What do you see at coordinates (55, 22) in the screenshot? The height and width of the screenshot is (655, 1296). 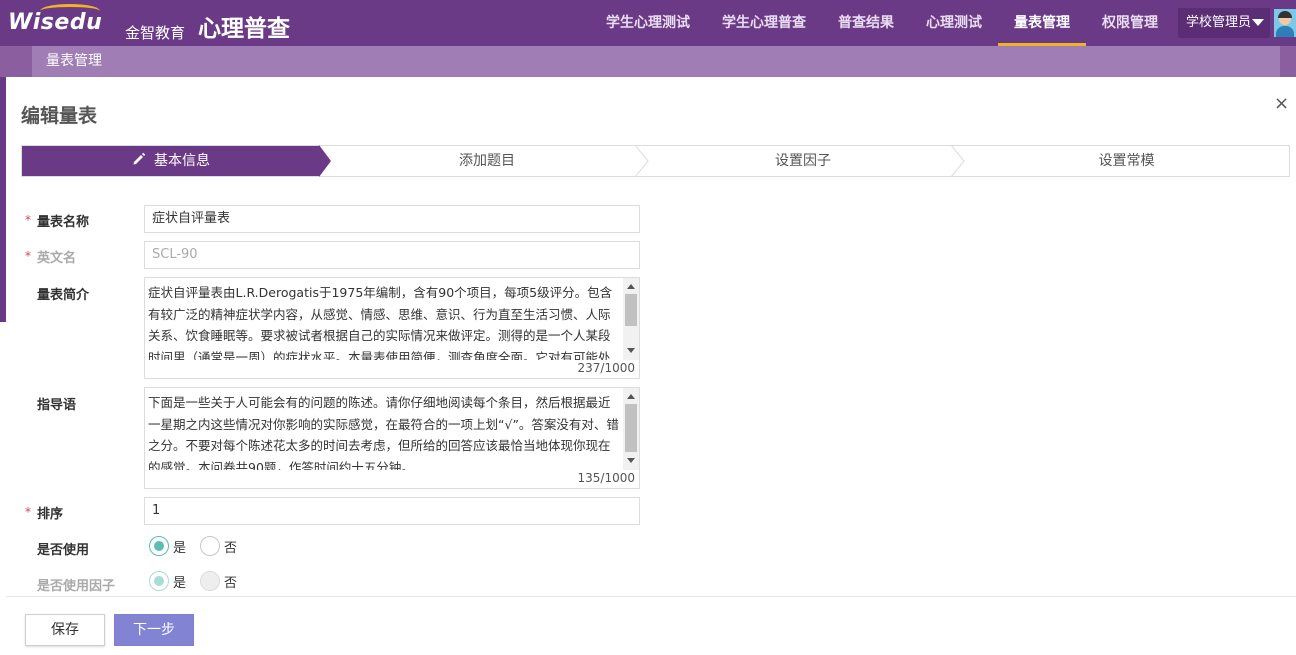 I see `logo-text: Wisedu` at bounding box center [55, 22].